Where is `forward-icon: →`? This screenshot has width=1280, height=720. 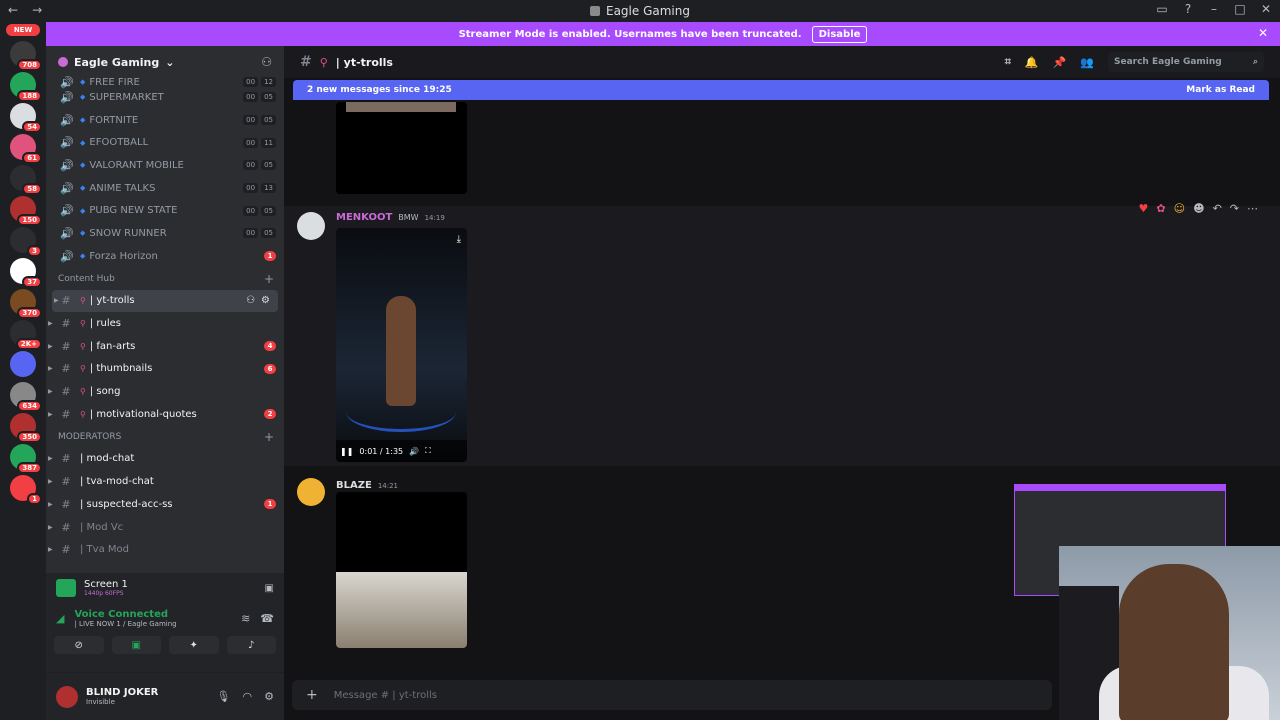 forward-icon: → is located at coordinates (37, 10).